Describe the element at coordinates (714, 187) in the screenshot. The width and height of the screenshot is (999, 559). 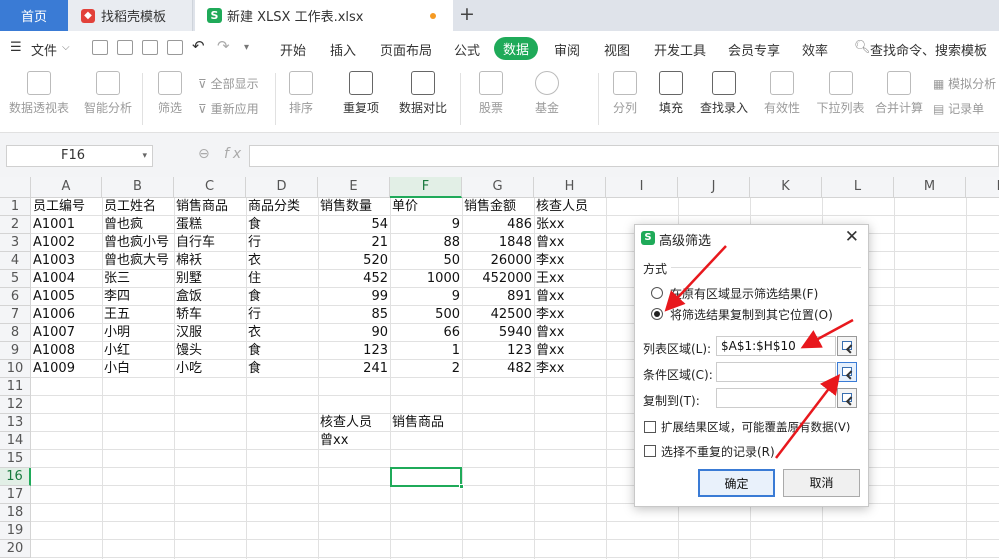
I see `column-header-j: J` at that location.